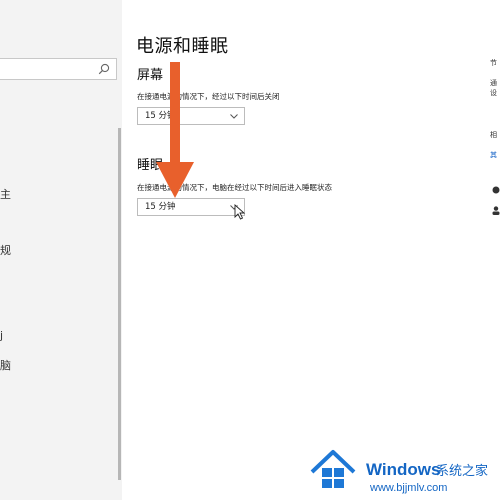 The height and width of the screenshot is (500, 500). I want to click on annotation-arrow-icon, so click(175, 130).